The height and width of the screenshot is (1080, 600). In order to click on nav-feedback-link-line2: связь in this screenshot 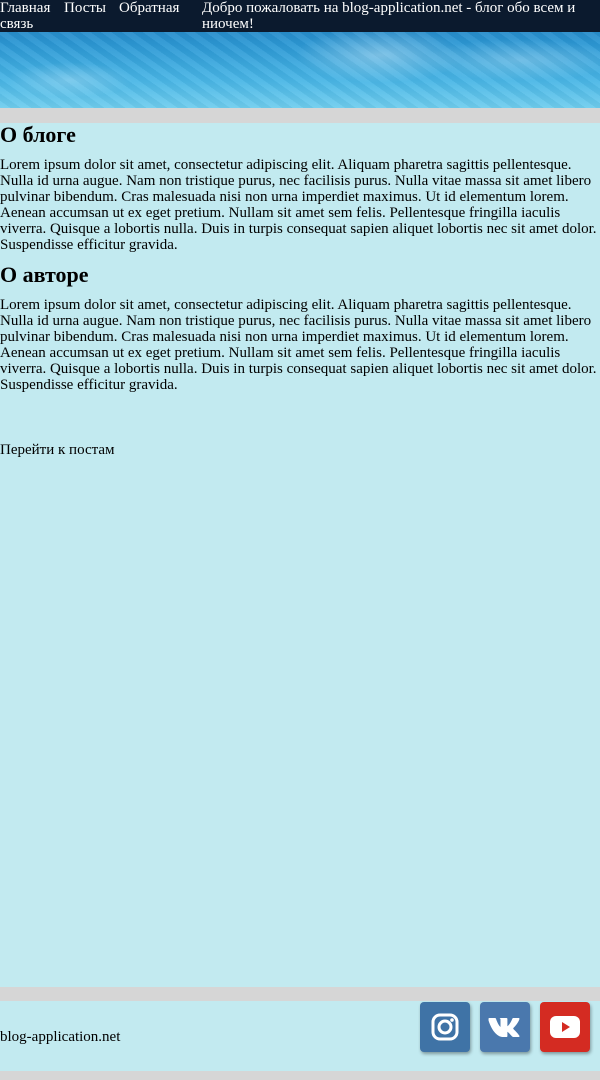, I will do `click(16, 24)`.